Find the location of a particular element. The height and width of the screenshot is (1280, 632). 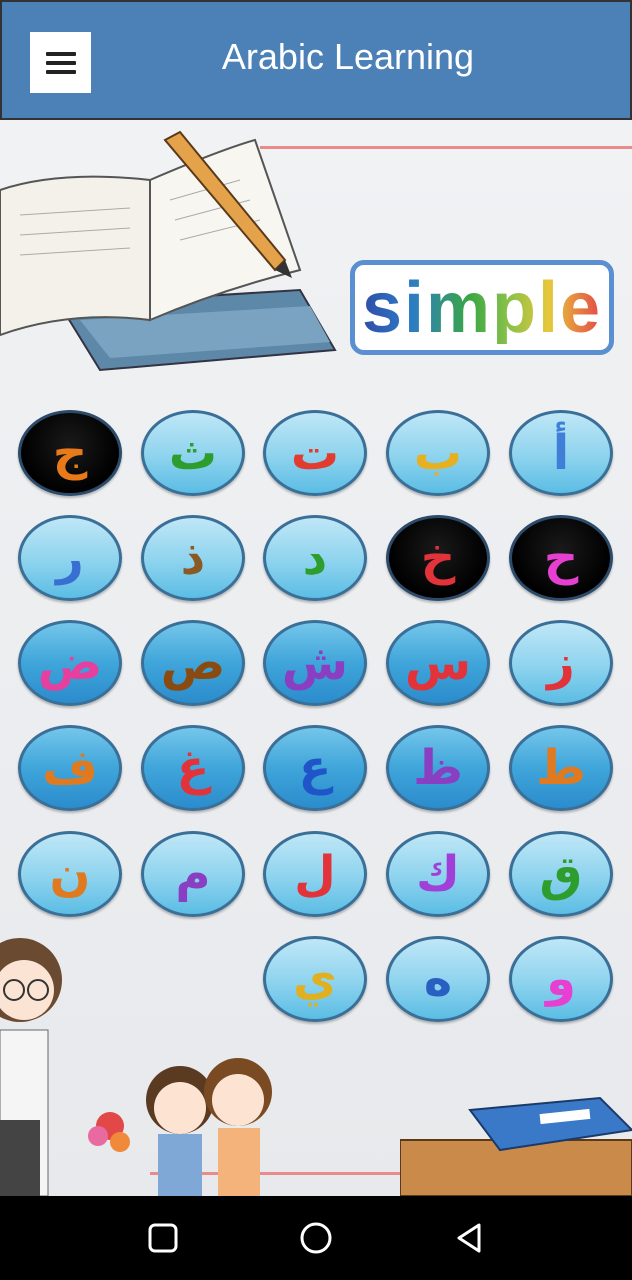

simple-text: simple is located at coordinates (482, 307).